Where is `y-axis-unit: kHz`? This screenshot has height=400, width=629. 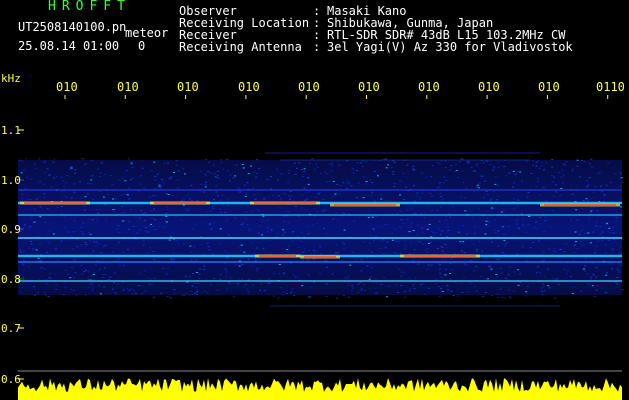
y-axis-unit: kHz is located at coordinates (11, 78).